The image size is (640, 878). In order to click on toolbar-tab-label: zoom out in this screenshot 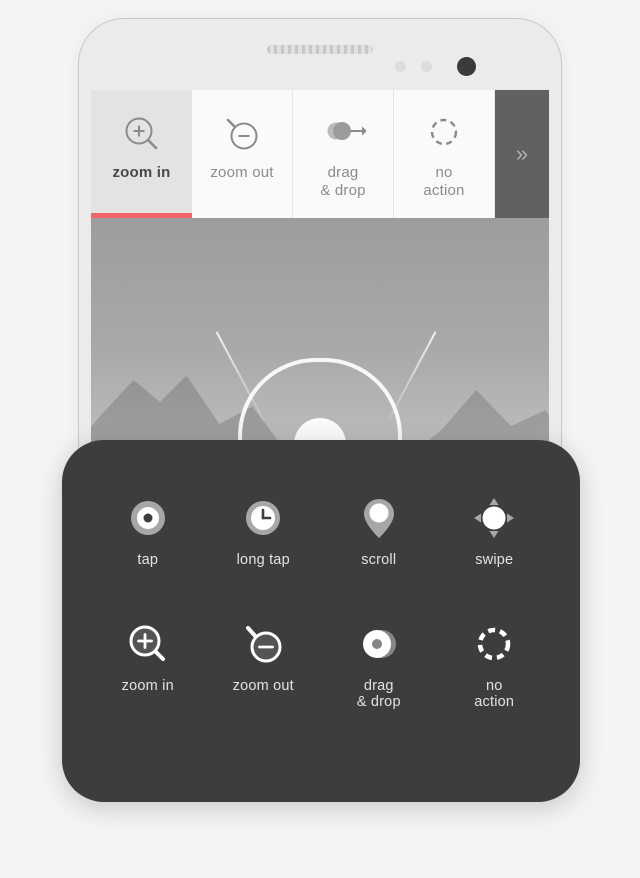, I will do `click(242, 172)`.